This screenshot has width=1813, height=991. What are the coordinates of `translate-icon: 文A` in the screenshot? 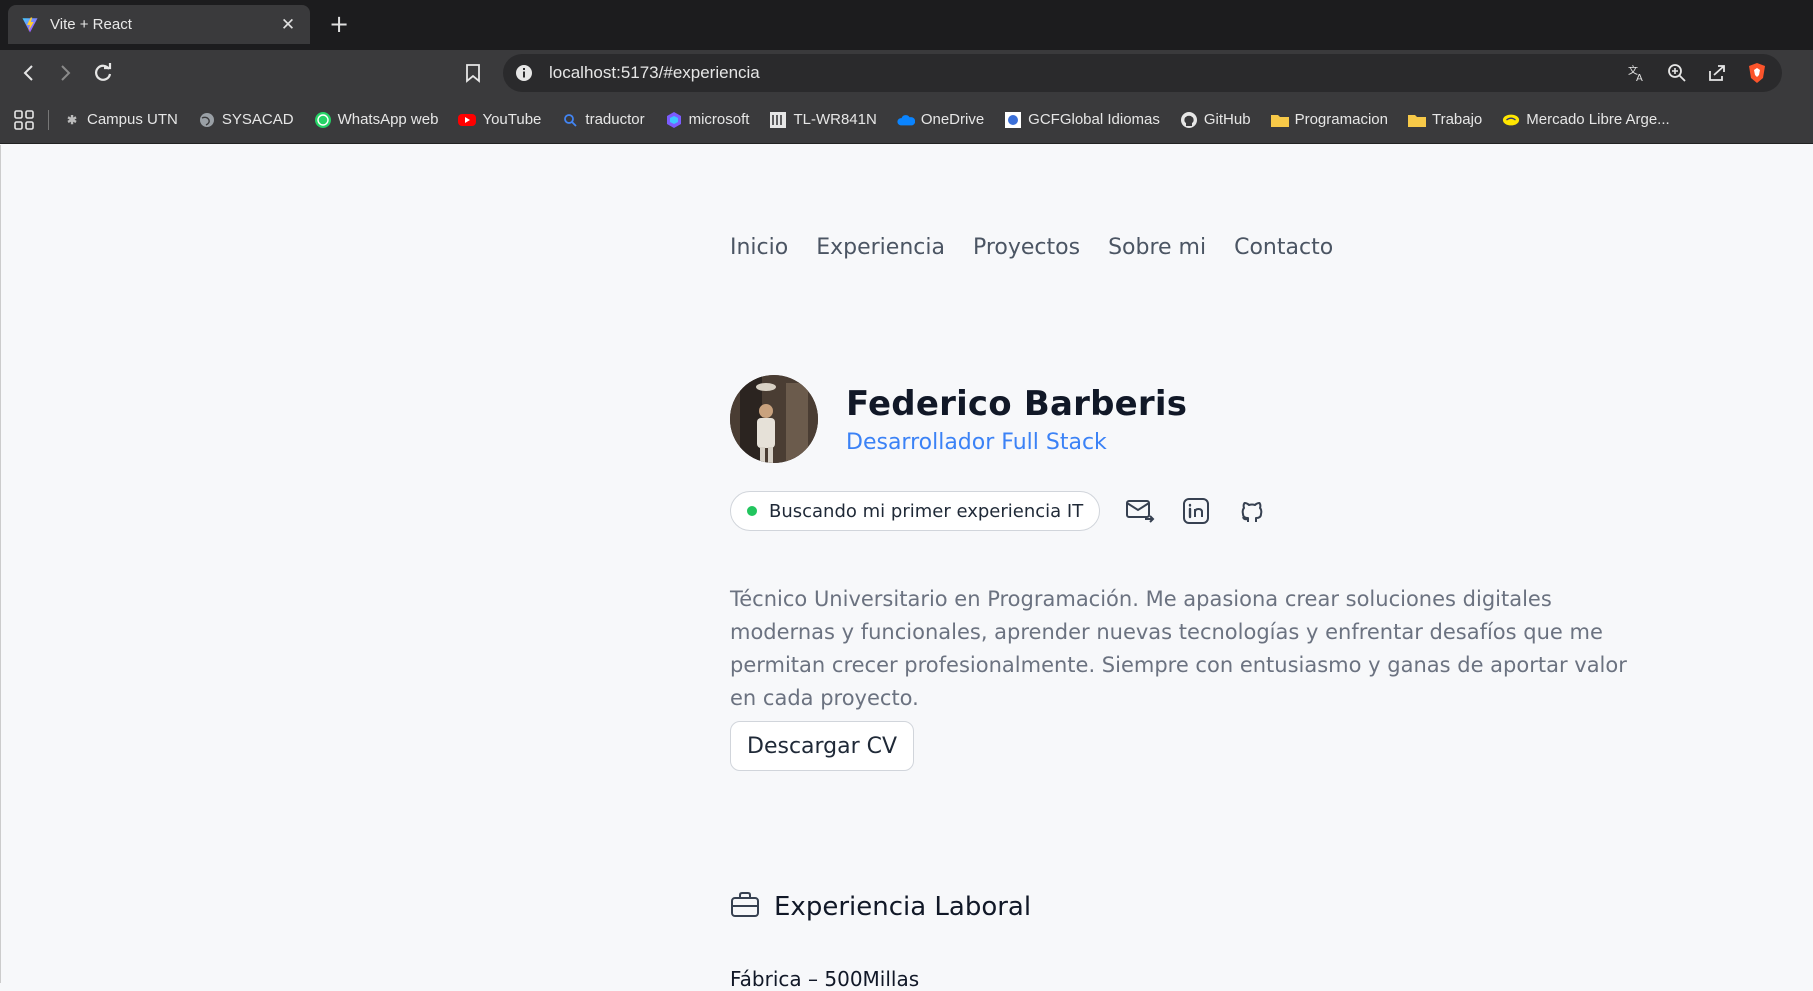 It's located at (1637, 73).